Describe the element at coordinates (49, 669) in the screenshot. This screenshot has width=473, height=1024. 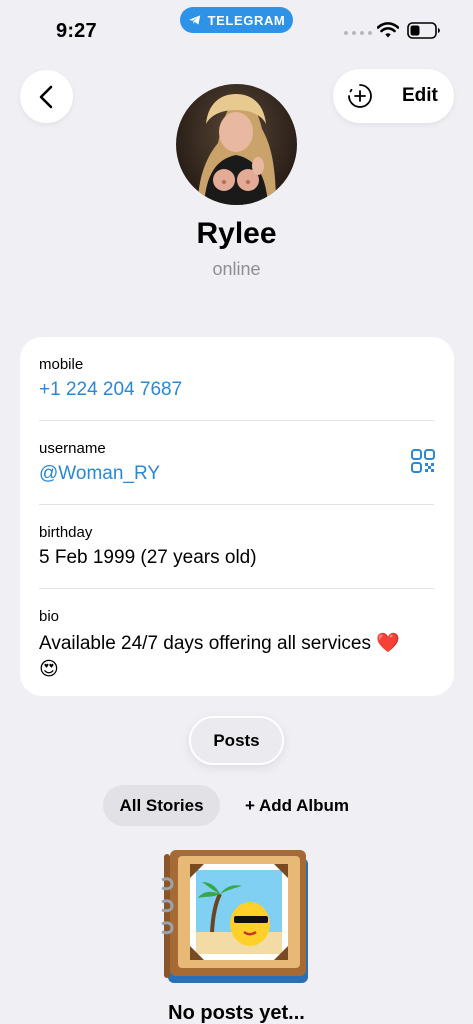
I see `heart-eyes-emoji: 😍` at that location.